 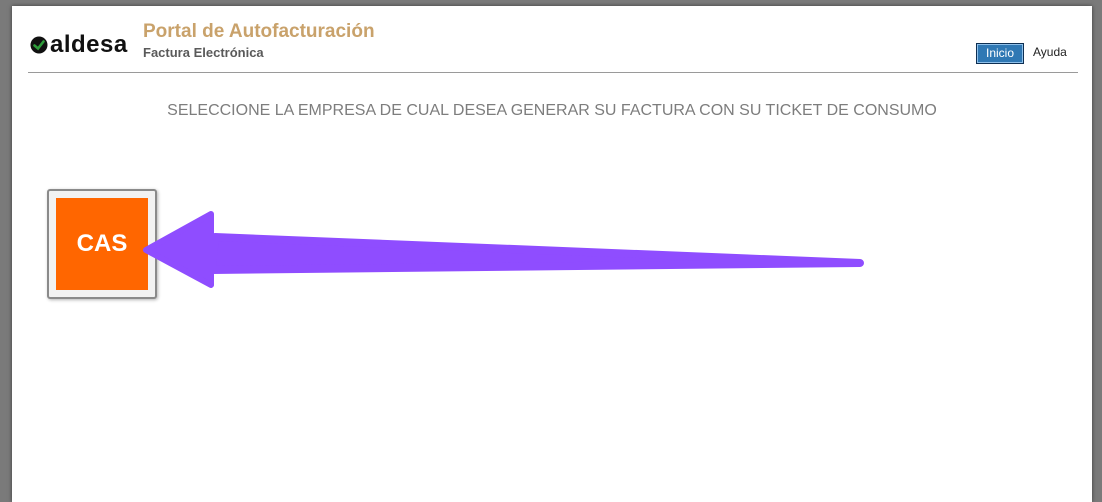 I want to click on aldesa-logo: aldesa, so click(x=79, y=45).